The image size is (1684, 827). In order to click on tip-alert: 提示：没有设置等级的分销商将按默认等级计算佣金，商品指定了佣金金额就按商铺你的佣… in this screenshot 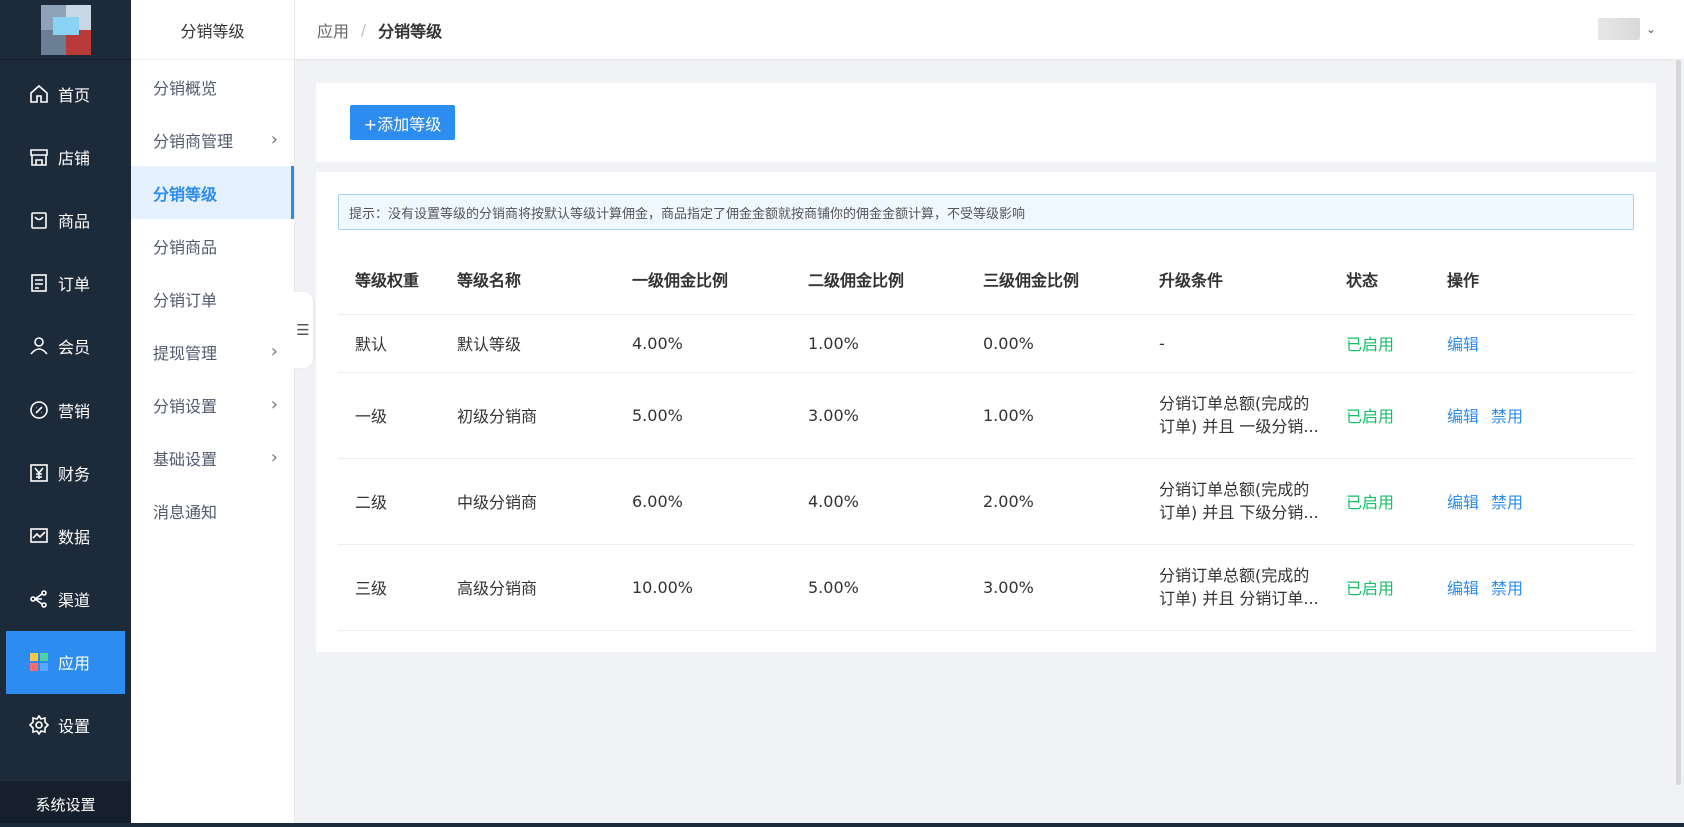, I will do `click(986, 212)`.